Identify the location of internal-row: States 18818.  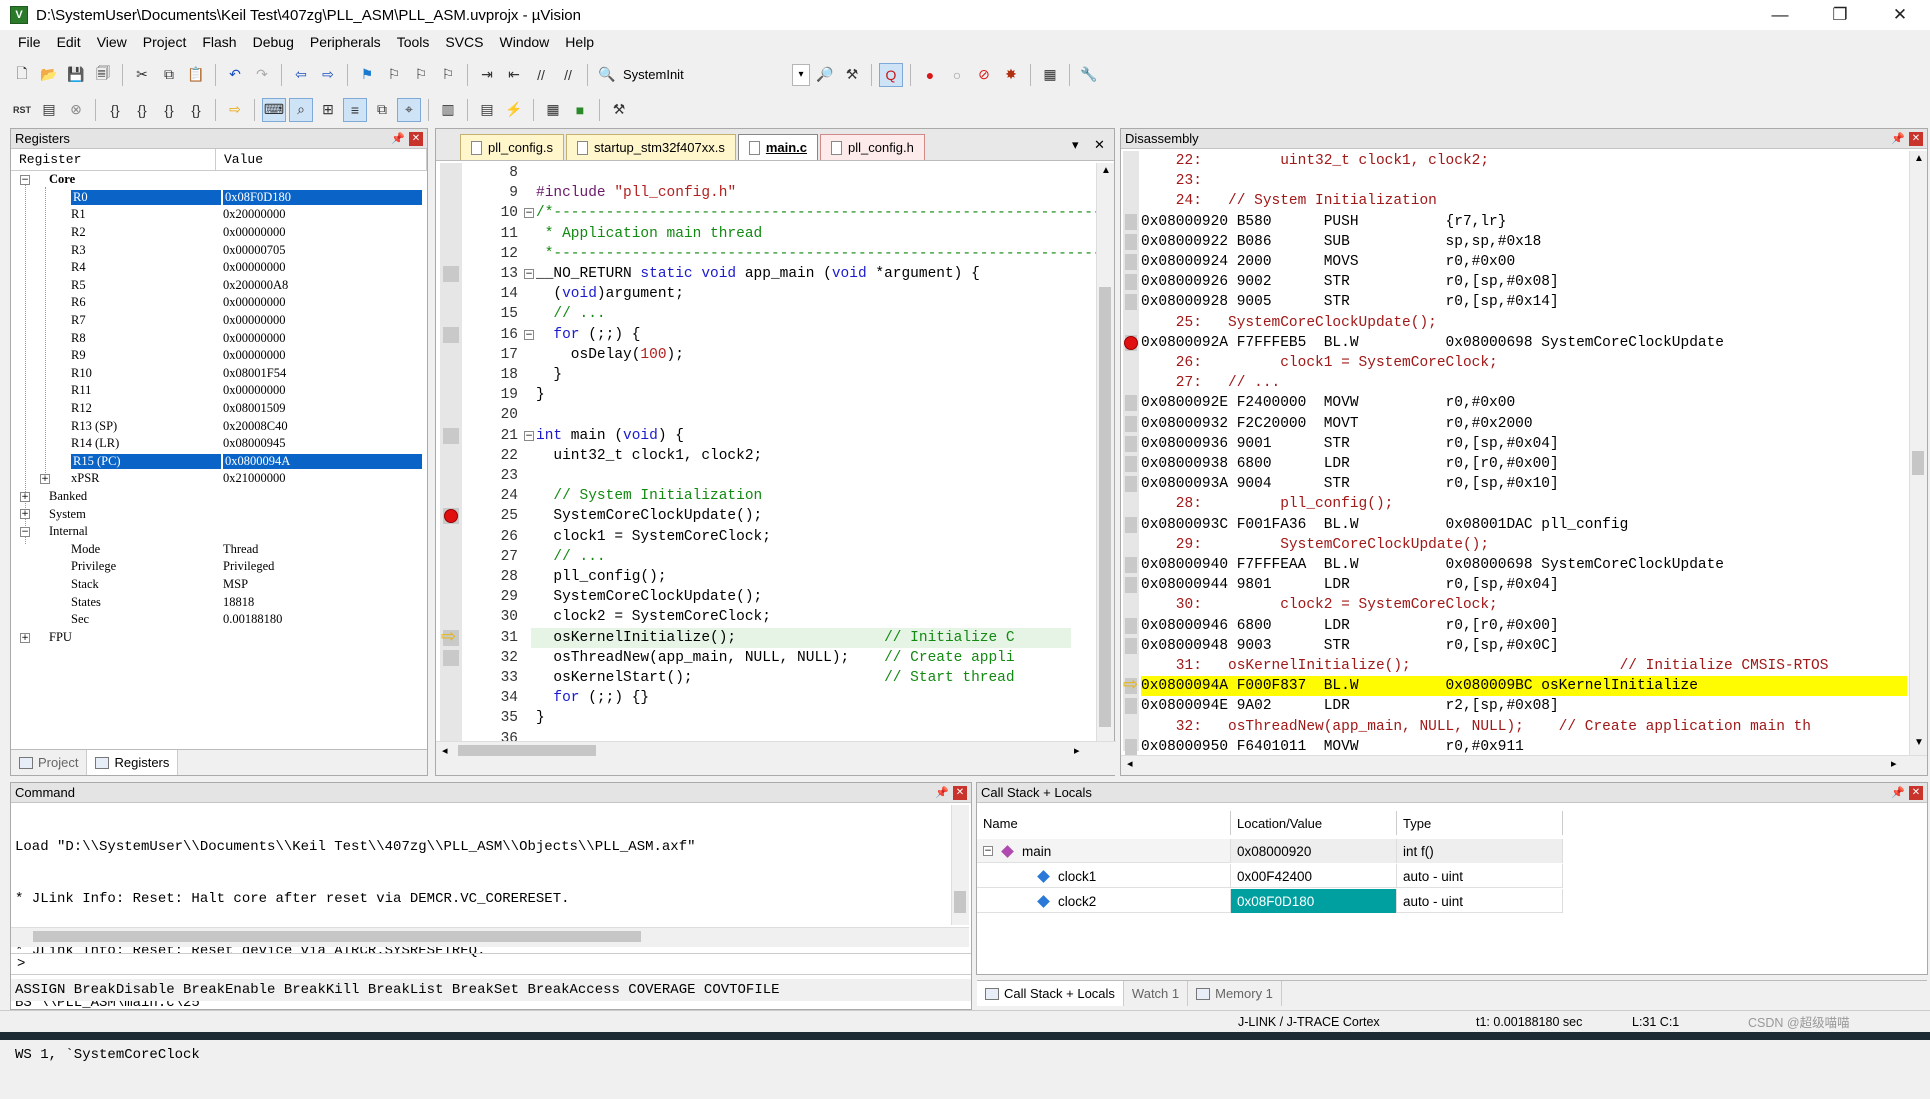
(219, 602).